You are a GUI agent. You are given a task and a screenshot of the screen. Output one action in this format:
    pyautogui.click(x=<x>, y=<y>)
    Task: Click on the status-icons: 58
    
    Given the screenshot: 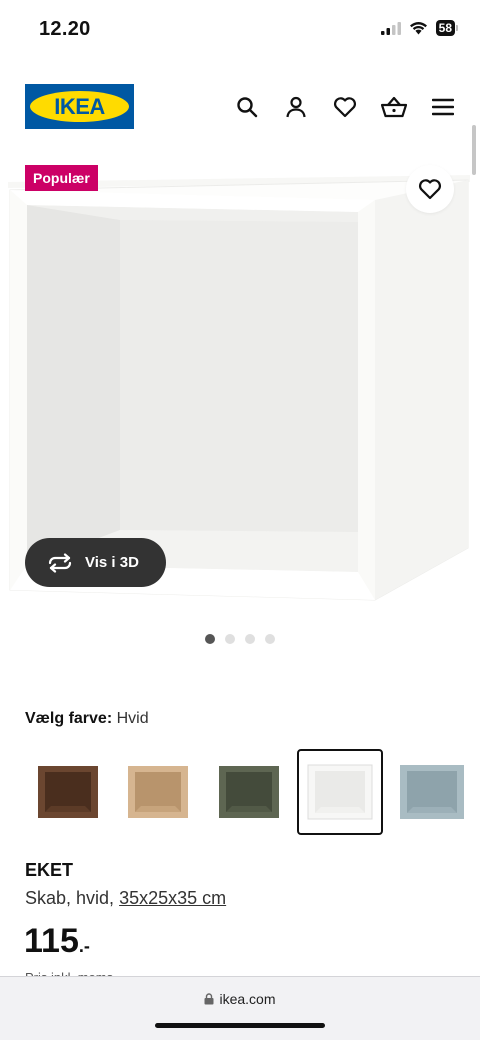 What is the action you would take?
    pyautogui.click(x=419, y=28)
    